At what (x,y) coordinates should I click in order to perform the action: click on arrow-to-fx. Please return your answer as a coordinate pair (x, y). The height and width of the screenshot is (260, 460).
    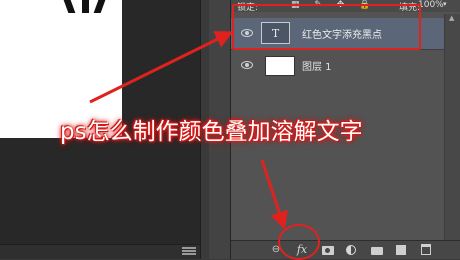
    Looking at the image, I should click on (274, 194).